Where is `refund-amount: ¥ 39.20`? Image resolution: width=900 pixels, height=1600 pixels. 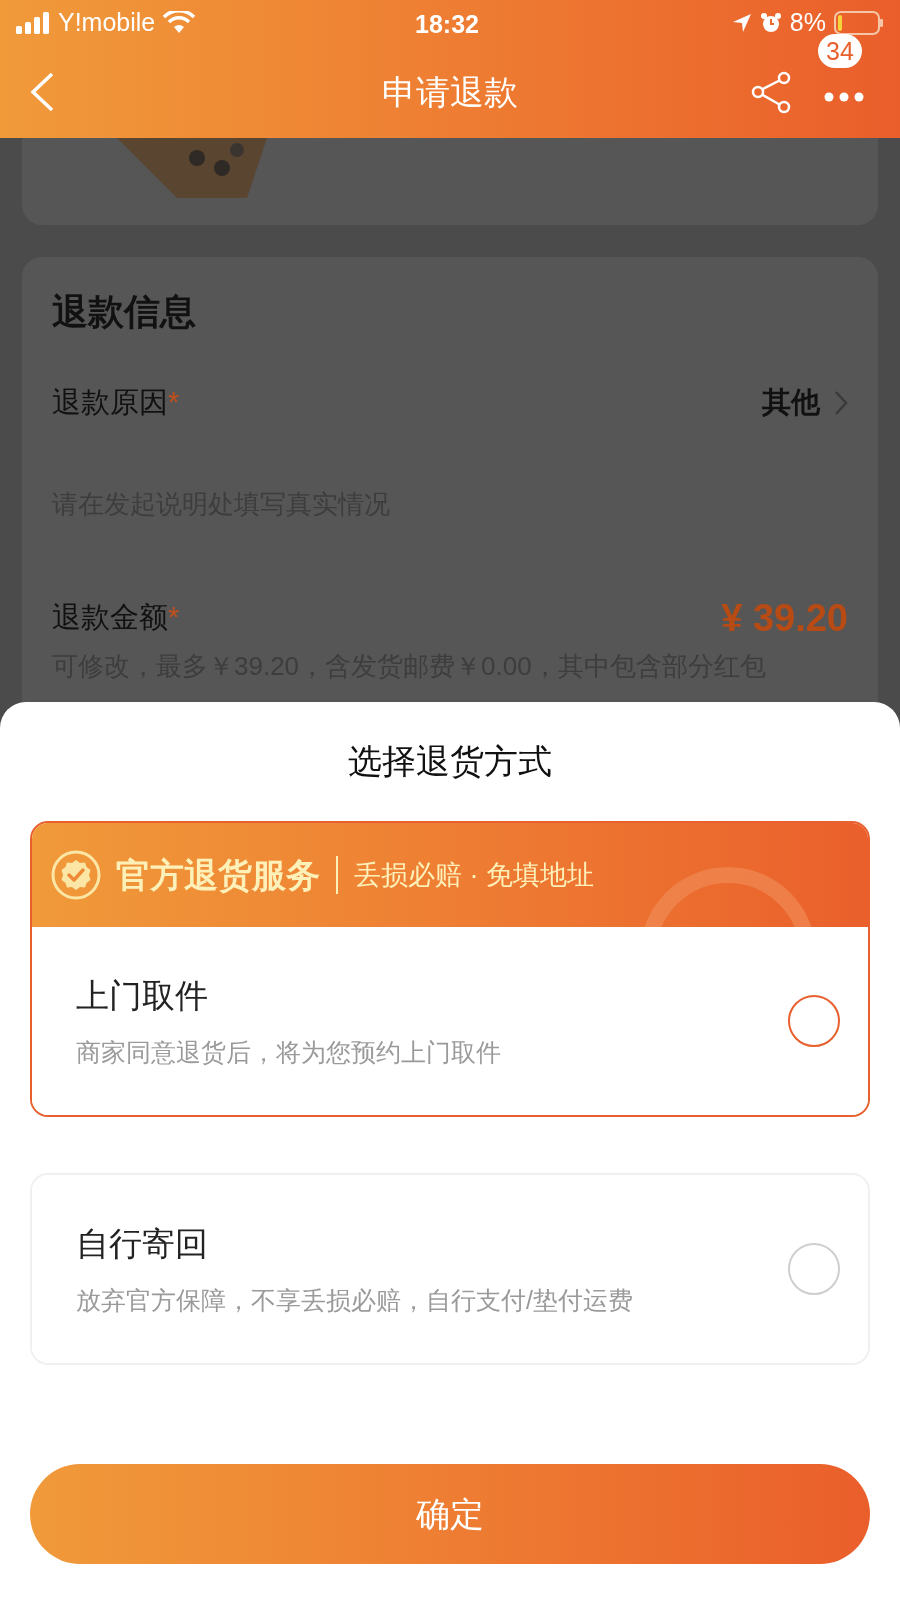 refund-amount: ¥ 39.20 is located at coordinates (784, 618).